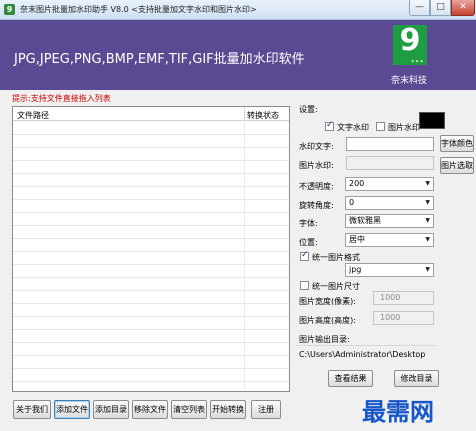 Image resolution: width=476 pixels, height=431 pixels. What do you see at coordinates (189, 409) in the screenshot?
I see `clear-list-button: 清空列表` at bounding box center [189, 409].